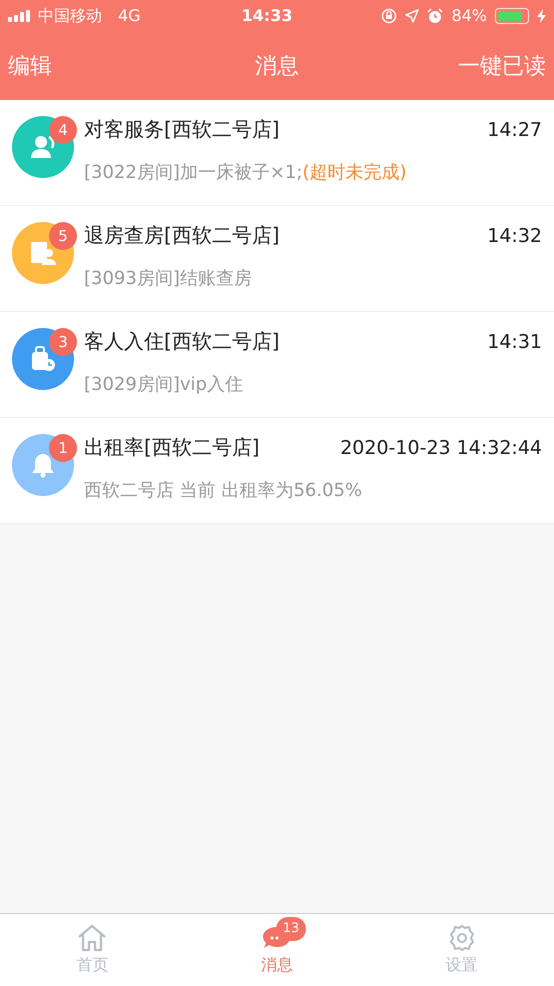 This screenshot has height=986, width=554. I want to click on message-title: 出租率[西软二号店], so click(172, 447).